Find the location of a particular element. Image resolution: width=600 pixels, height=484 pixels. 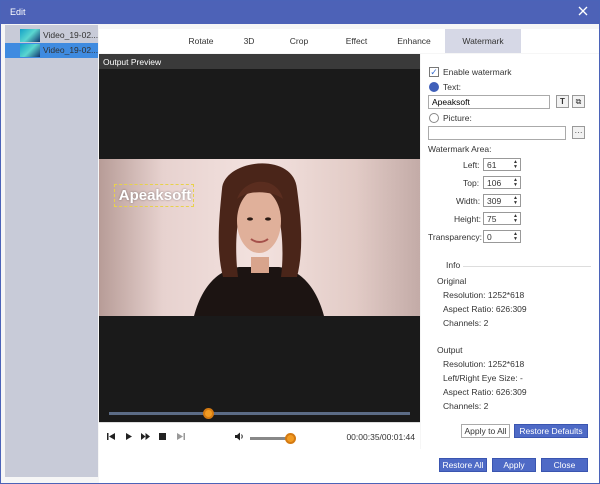

tab-rotate: Rotate is located at coordinates (201, 41).